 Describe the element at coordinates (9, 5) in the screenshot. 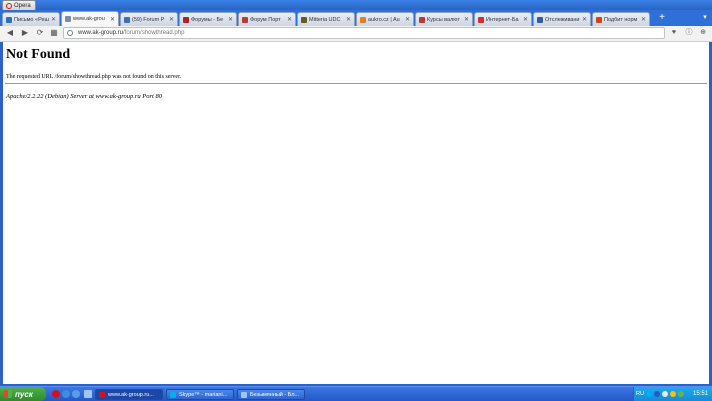

I see `opera-logo-icon` at that location.